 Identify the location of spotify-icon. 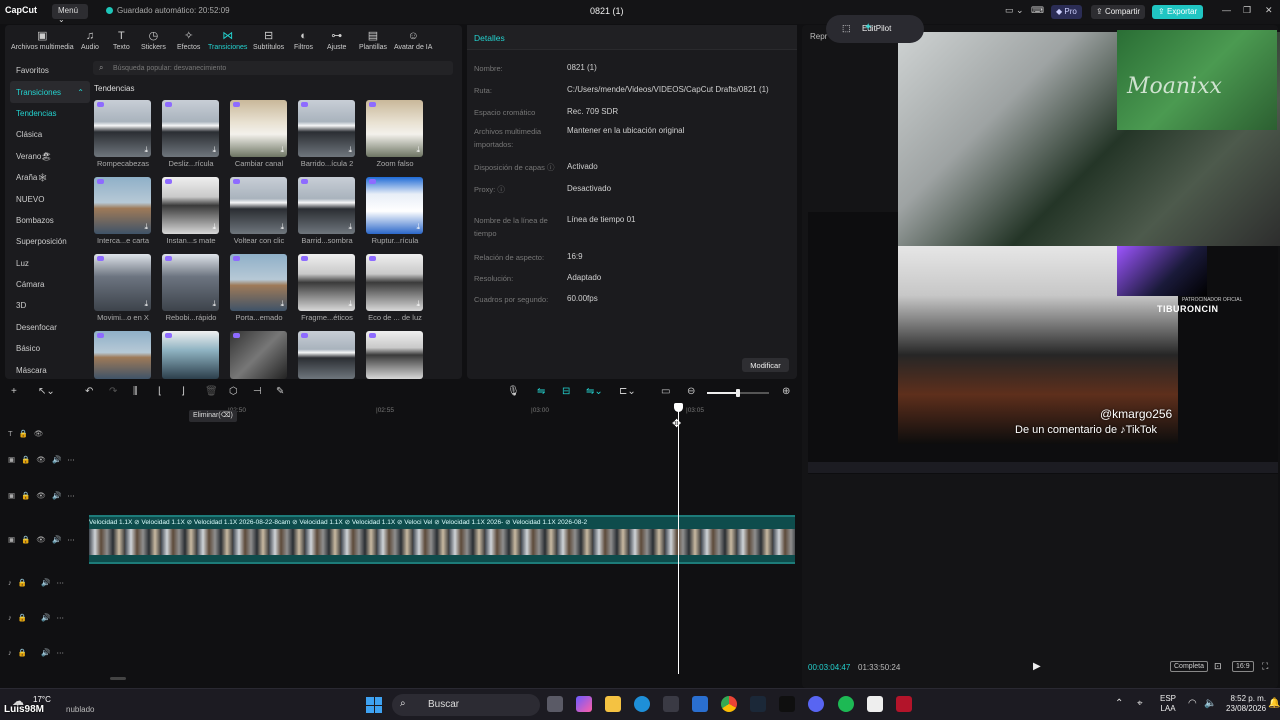
(846, 704).